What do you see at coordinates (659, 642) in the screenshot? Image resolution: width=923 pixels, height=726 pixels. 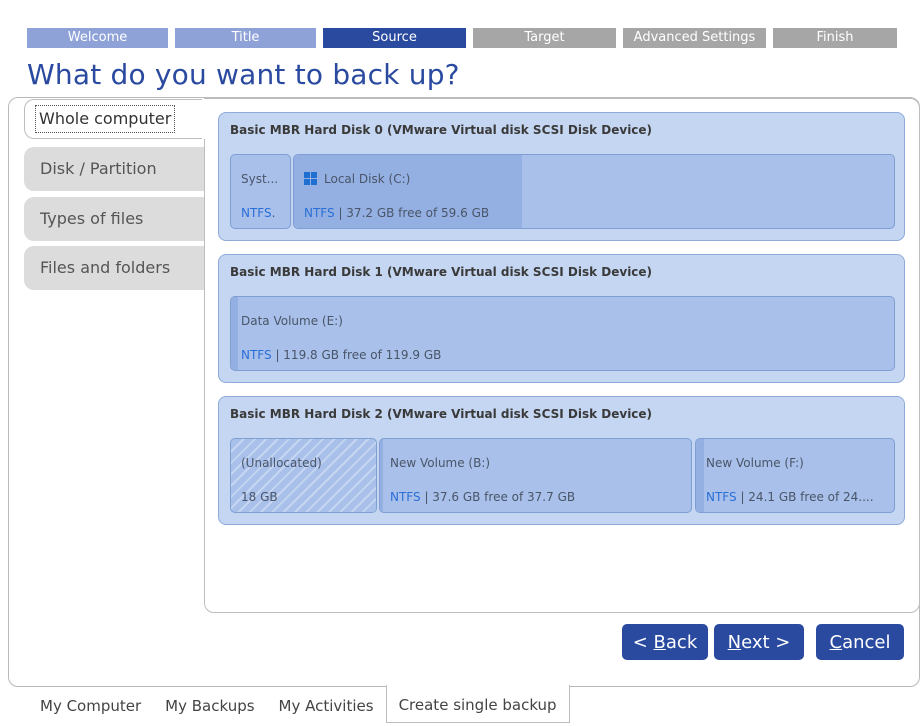 I see `back-mnemonic: B` at bounding box center [659, 642].